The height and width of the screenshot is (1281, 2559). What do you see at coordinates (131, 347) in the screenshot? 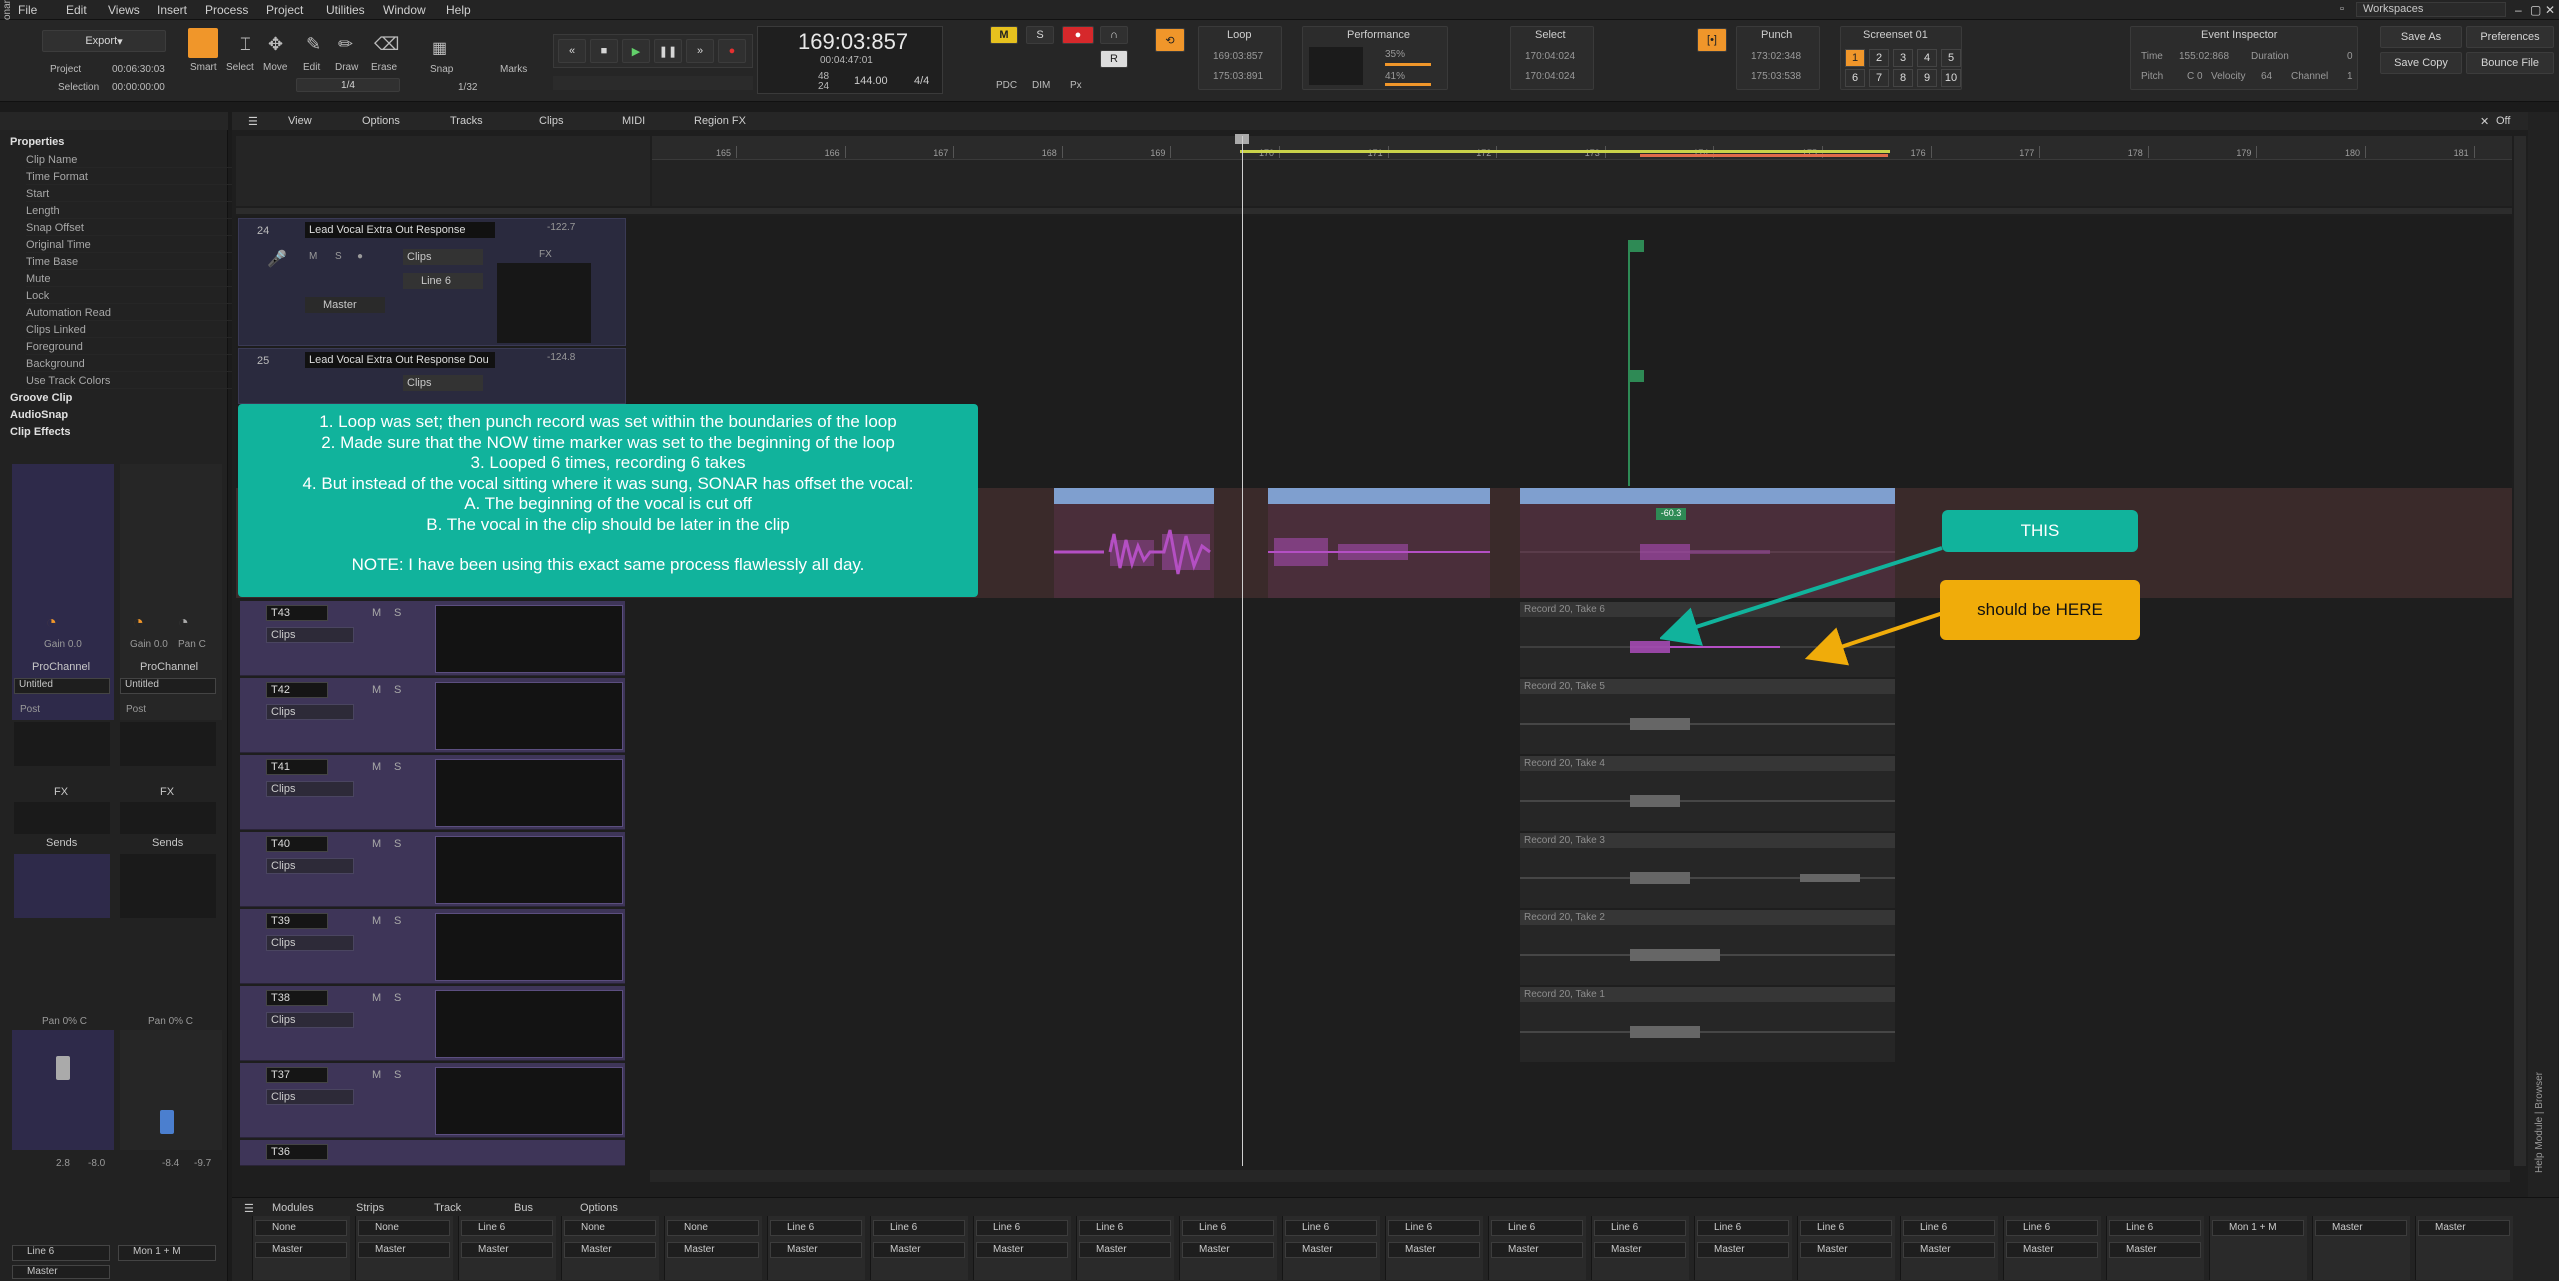
I see `prop-foreground: Foreground` at bounding box center [131, 347].